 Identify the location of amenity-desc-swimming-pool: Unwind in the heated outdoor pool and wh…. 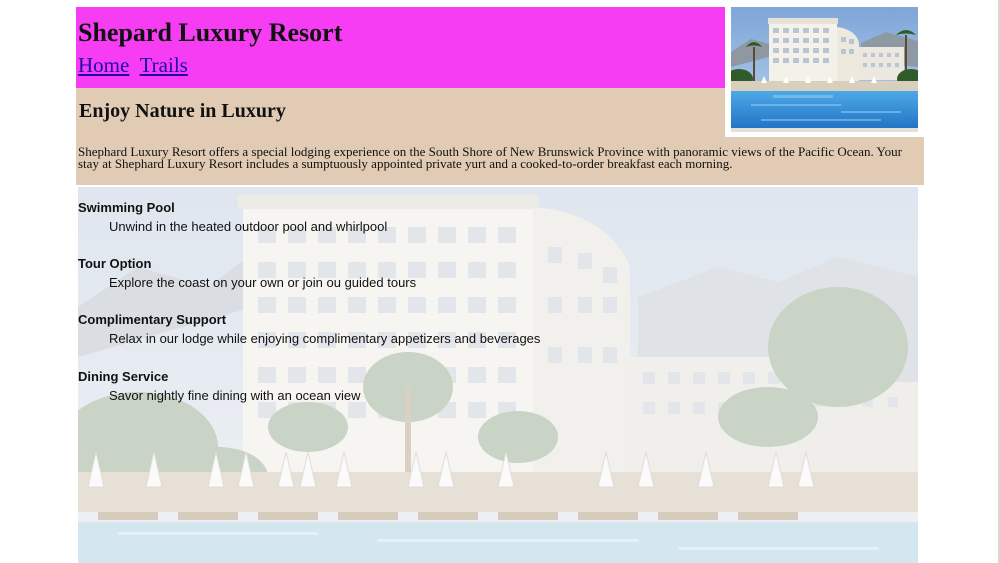
(248, 226).